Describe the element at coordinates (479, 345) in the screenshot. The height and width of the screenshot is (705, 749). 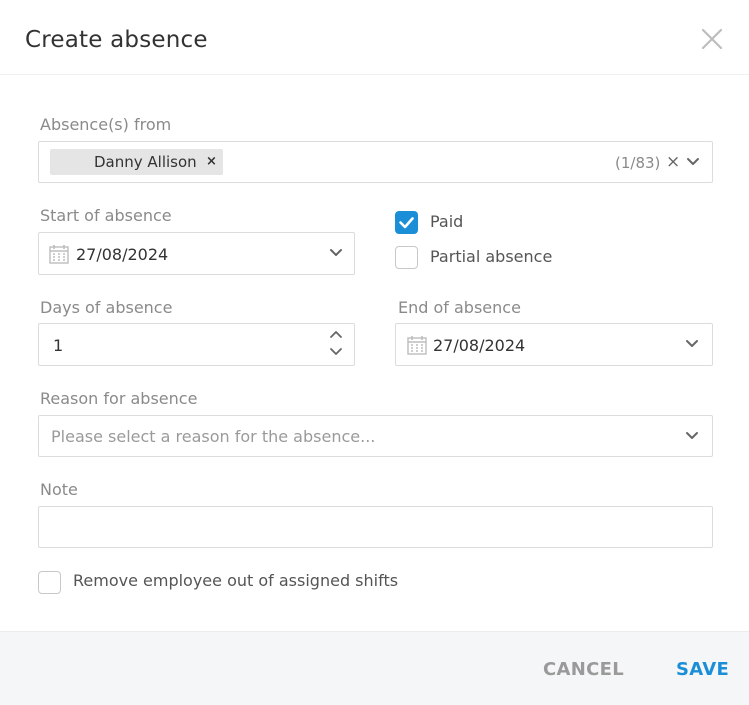
I see `end-date-value: 27/08/2024` at that location.